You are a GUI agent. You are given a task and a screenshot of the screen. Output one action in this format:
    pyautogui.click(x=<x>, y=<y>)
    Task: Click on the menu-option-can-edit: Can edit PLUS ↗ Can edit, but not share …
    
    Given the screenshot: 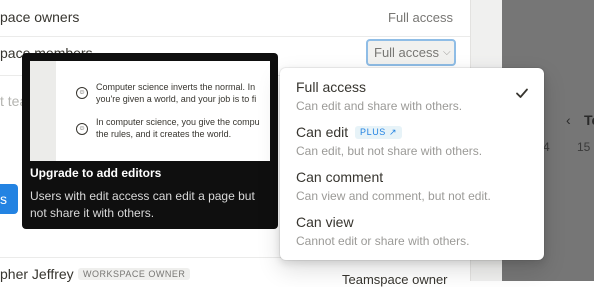 What is the action you would take?
    pyautogui.click(x=412, y=145)
    